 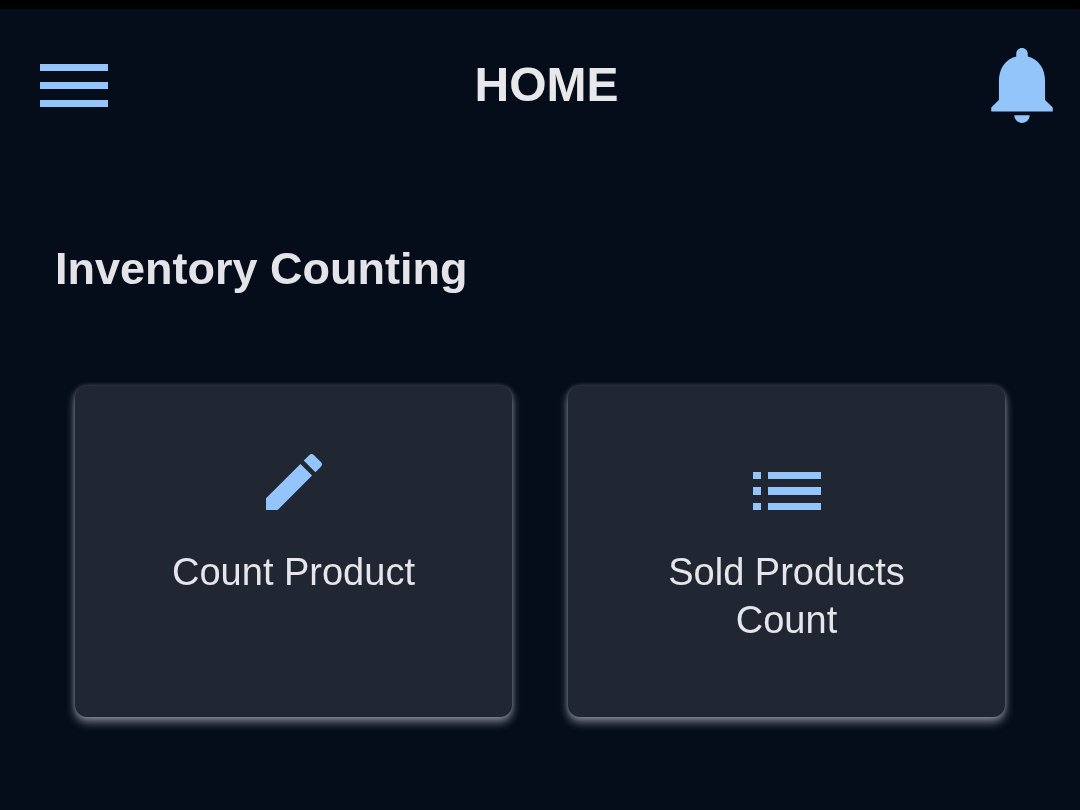 What do you see at coordinates (546, 85) in the screenshot?
I see `page-title: HOME` at bounding box center [546, 85].